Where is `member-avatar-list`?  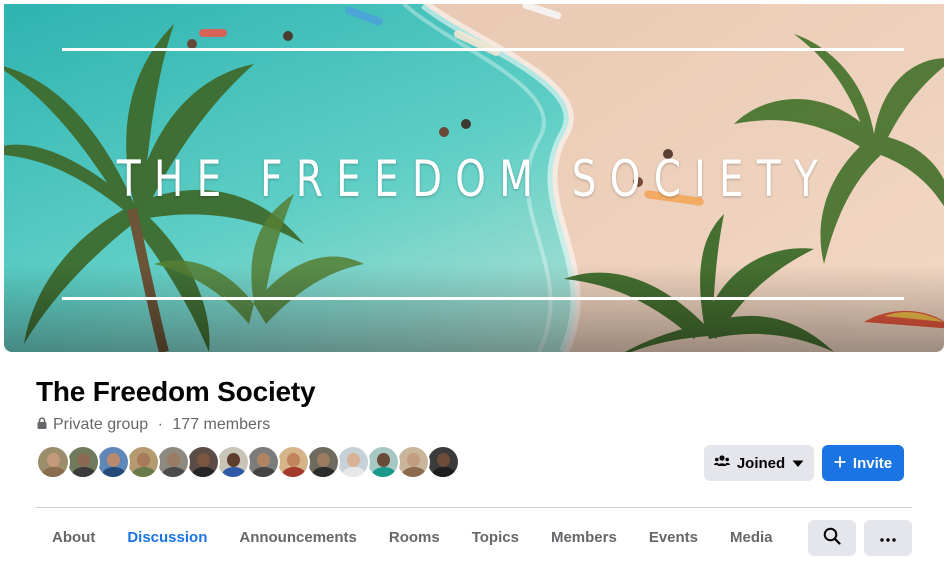
member-avatar-list is located at coordinates (248, 462).